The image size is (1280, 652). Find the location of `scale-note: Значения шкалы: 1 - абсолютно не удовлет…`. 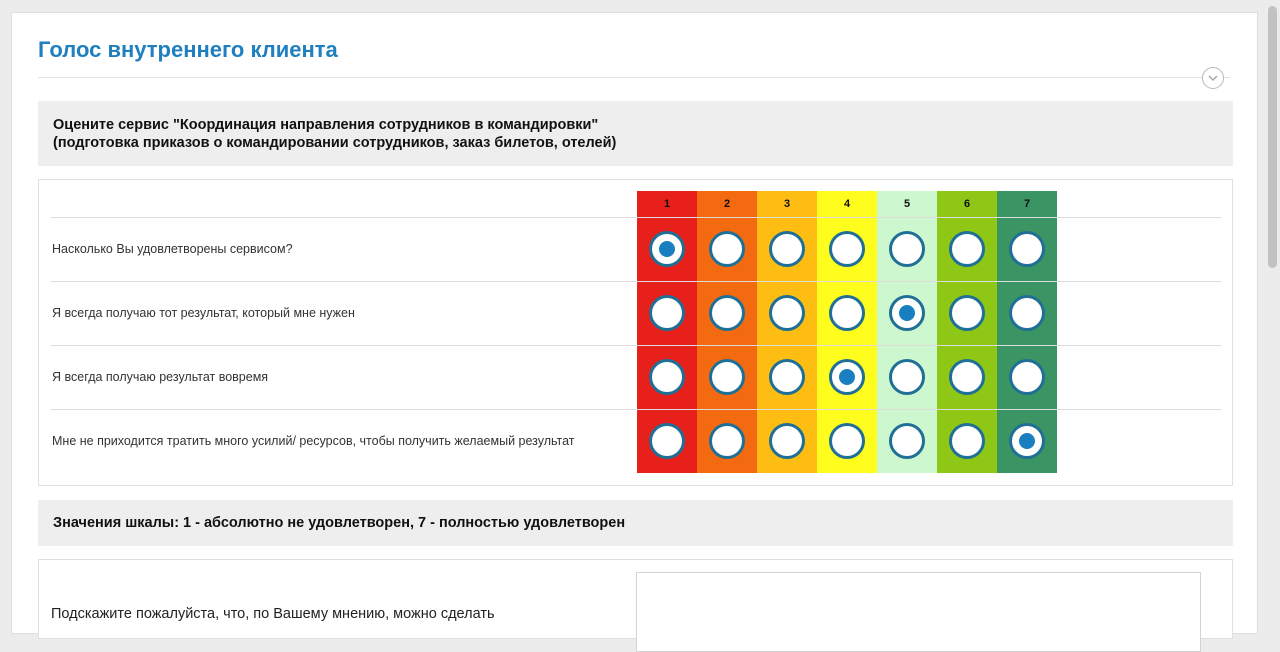

scale-note: Значения шкалы: 1 - абсолютно не удовлет… is located at coordinates (635, 523).